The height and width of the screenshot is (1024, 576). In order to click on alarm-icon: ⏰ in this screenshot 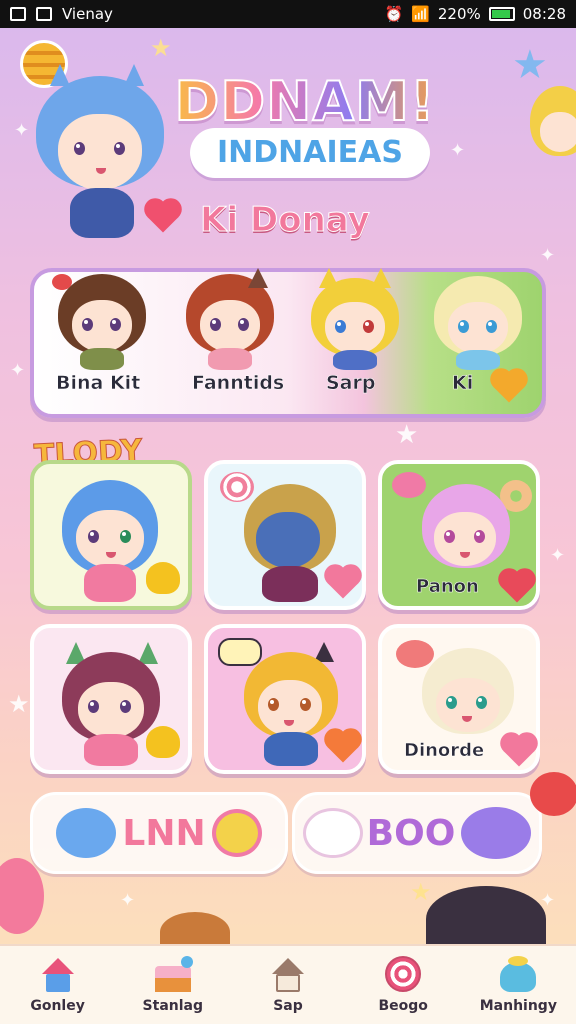, I will do `click(394, 14)`.